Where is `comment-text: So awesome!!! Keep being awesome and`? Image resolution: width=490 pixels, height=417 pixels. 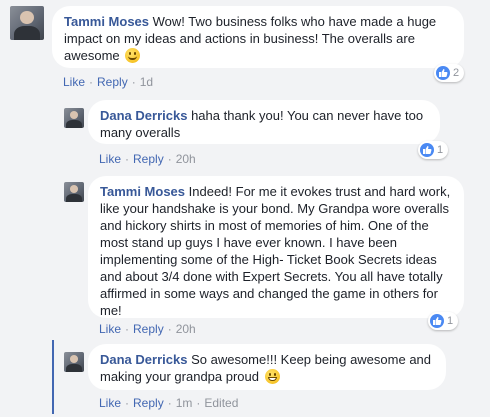 comment-text: So awesome!!! Keep being awesome and is located at coordinates (311, 359).